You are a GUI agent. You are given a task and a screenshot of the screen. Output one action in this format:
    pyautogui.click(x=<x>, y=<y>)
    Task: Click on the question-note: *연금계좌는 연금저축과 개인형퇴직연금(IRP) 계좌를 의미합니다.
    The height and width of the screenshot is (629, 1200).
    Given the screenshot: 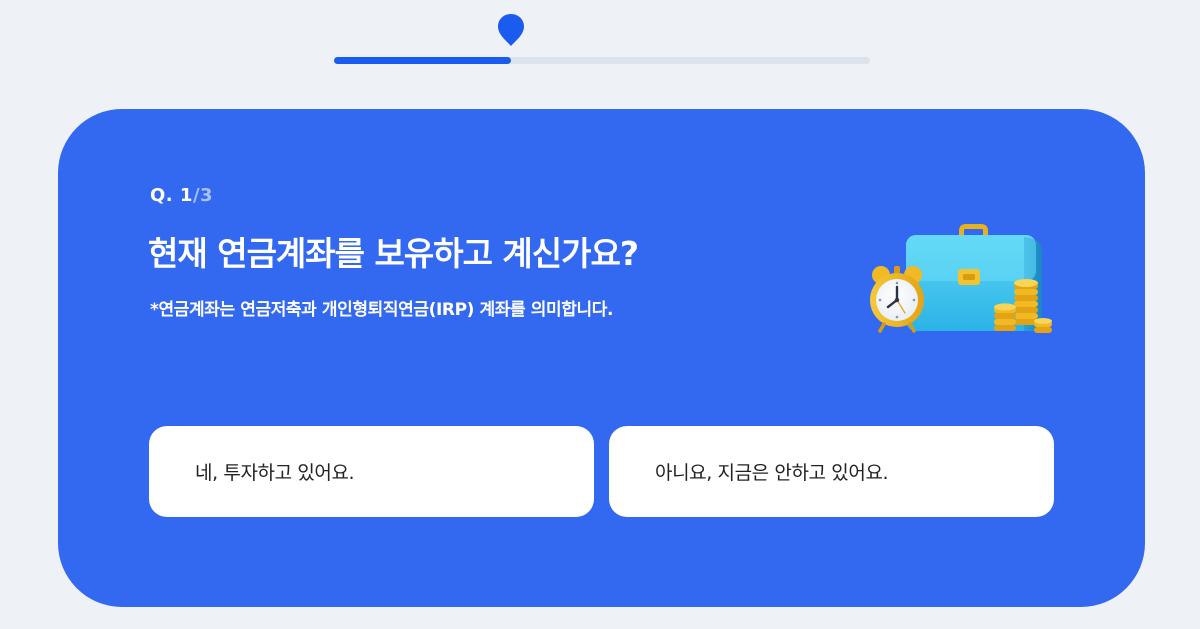 What is the action you would take?
    pyautogui.click(x=382, y=310)
    